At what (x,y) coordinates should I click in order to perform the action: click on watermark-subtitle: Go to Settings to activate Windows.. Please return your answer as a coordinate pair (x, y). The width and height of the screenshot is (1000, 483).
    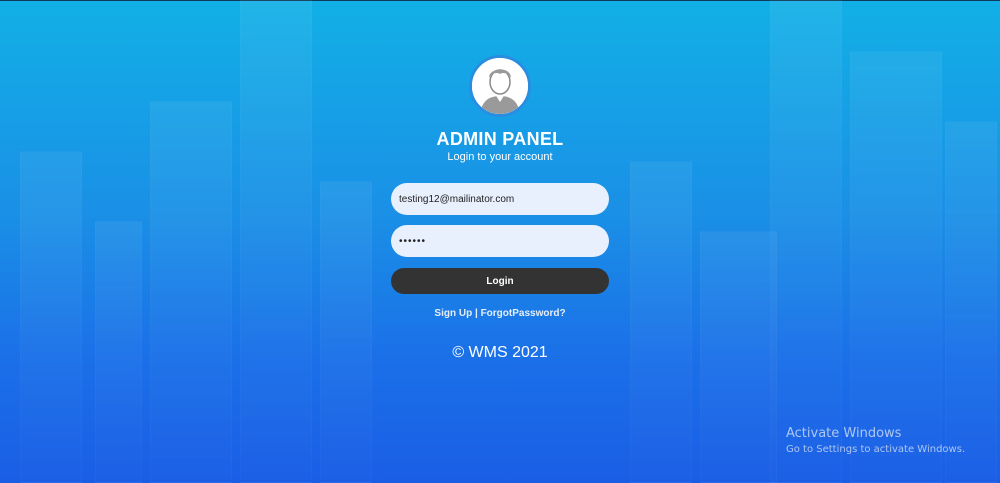
    Looking at the image, I should click on (876, 449).